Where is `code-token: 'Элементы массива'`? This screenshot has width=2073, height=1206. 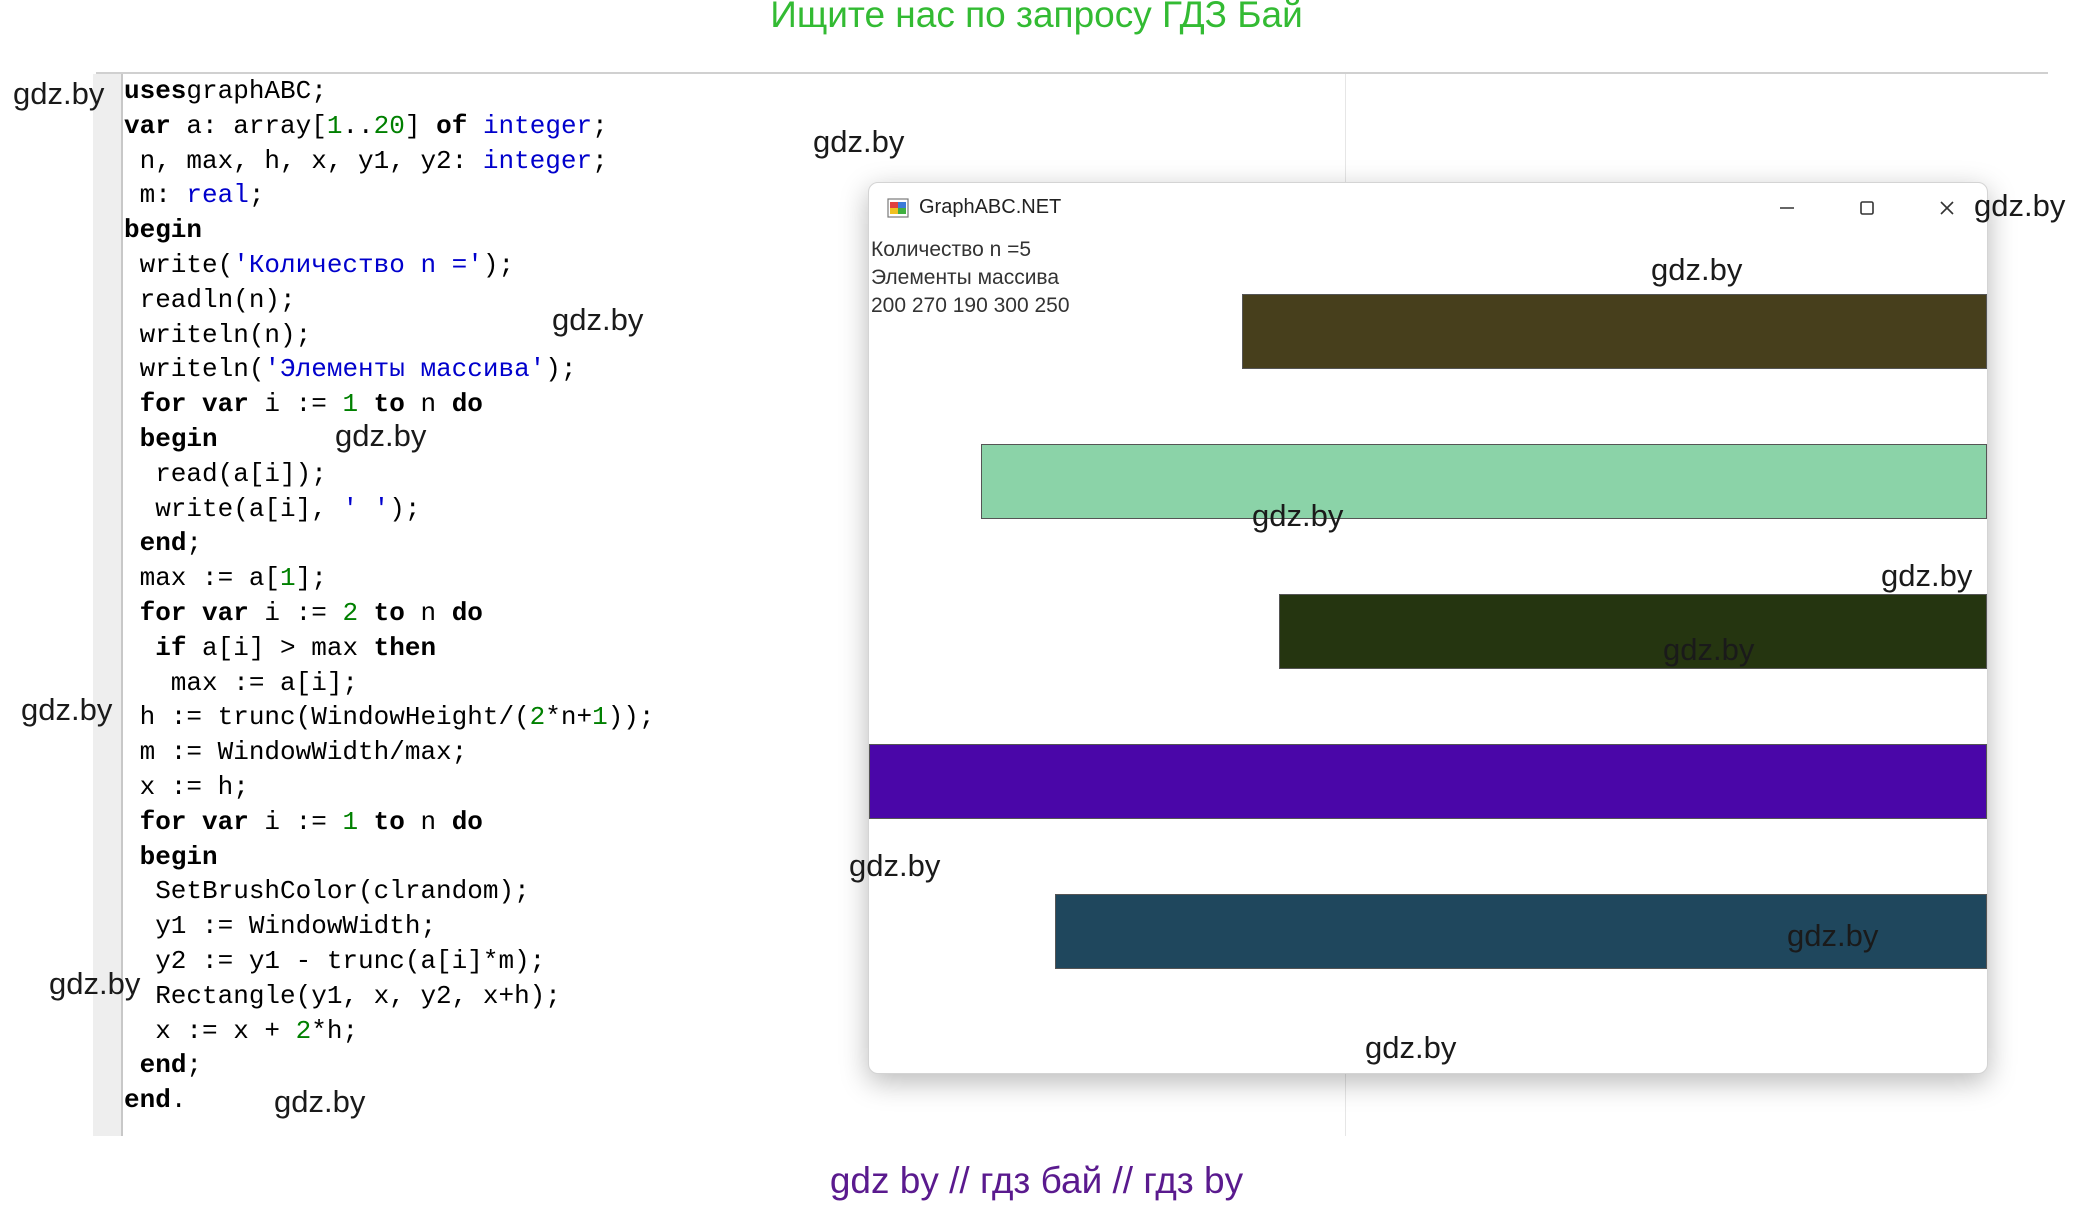
code-token: 'Элементы массива' is located at coordinates (405, 369).